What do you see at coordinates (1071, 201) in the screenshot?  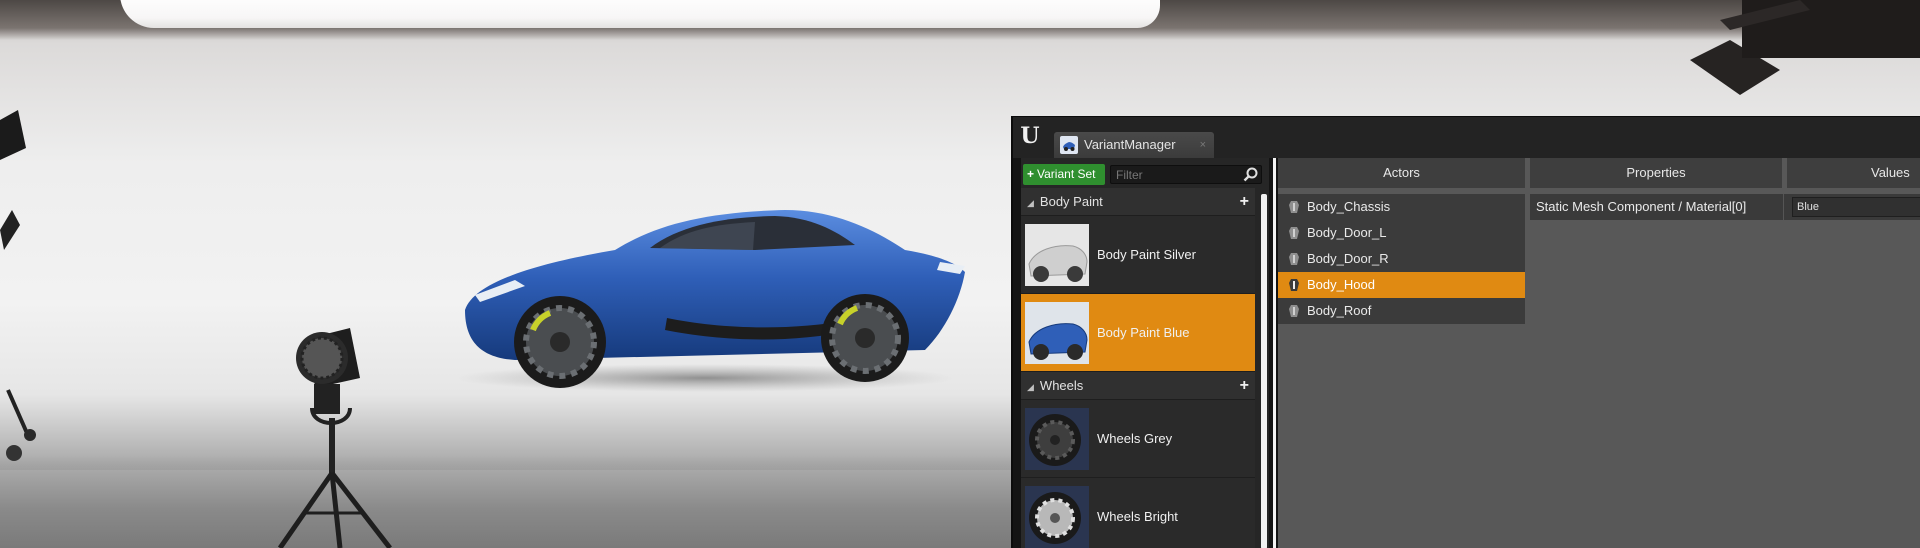 I see `variant-set-name: Body Paint` at bounding box center [1071, 201].